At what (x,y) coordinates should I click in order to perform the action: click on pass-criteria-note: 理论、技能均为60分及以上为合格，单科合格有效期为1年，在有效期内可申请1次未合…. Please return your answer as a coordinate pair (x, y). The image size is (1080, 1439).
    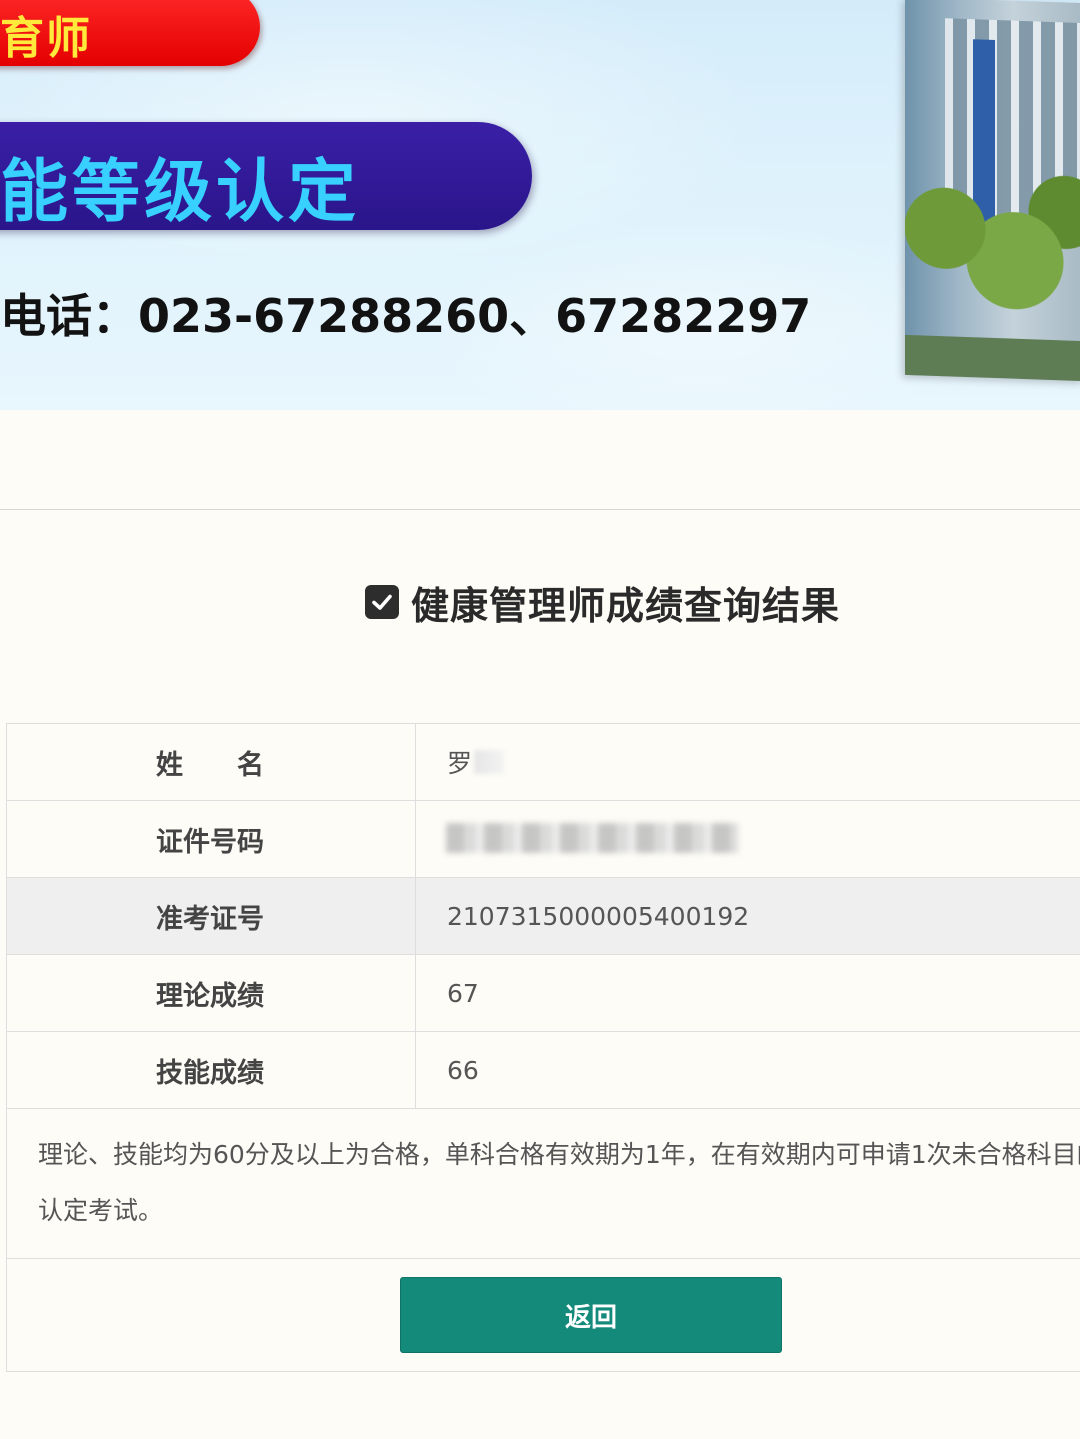
    Looking at the image, I should click on (559, 1182).